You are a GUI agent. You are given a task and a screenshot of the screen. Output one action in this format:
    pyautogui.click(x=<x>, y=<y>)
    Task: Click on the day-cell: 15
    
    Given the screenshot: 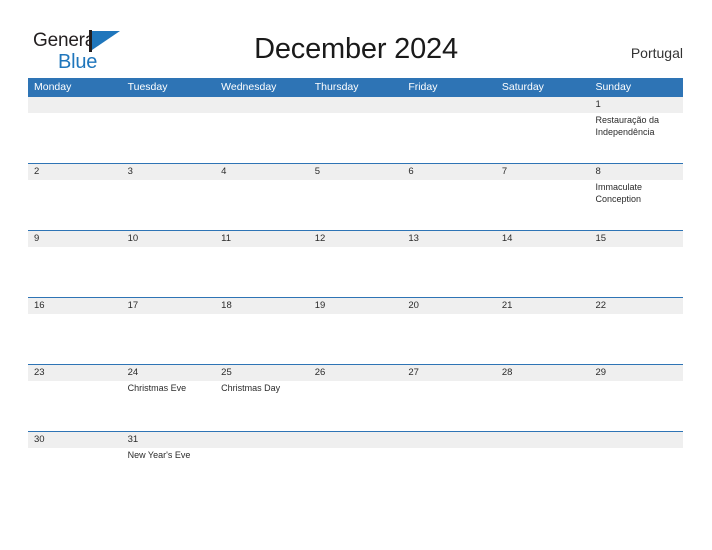 What is the action you would take?
    pyautogui.click(x=636, y=264)
    